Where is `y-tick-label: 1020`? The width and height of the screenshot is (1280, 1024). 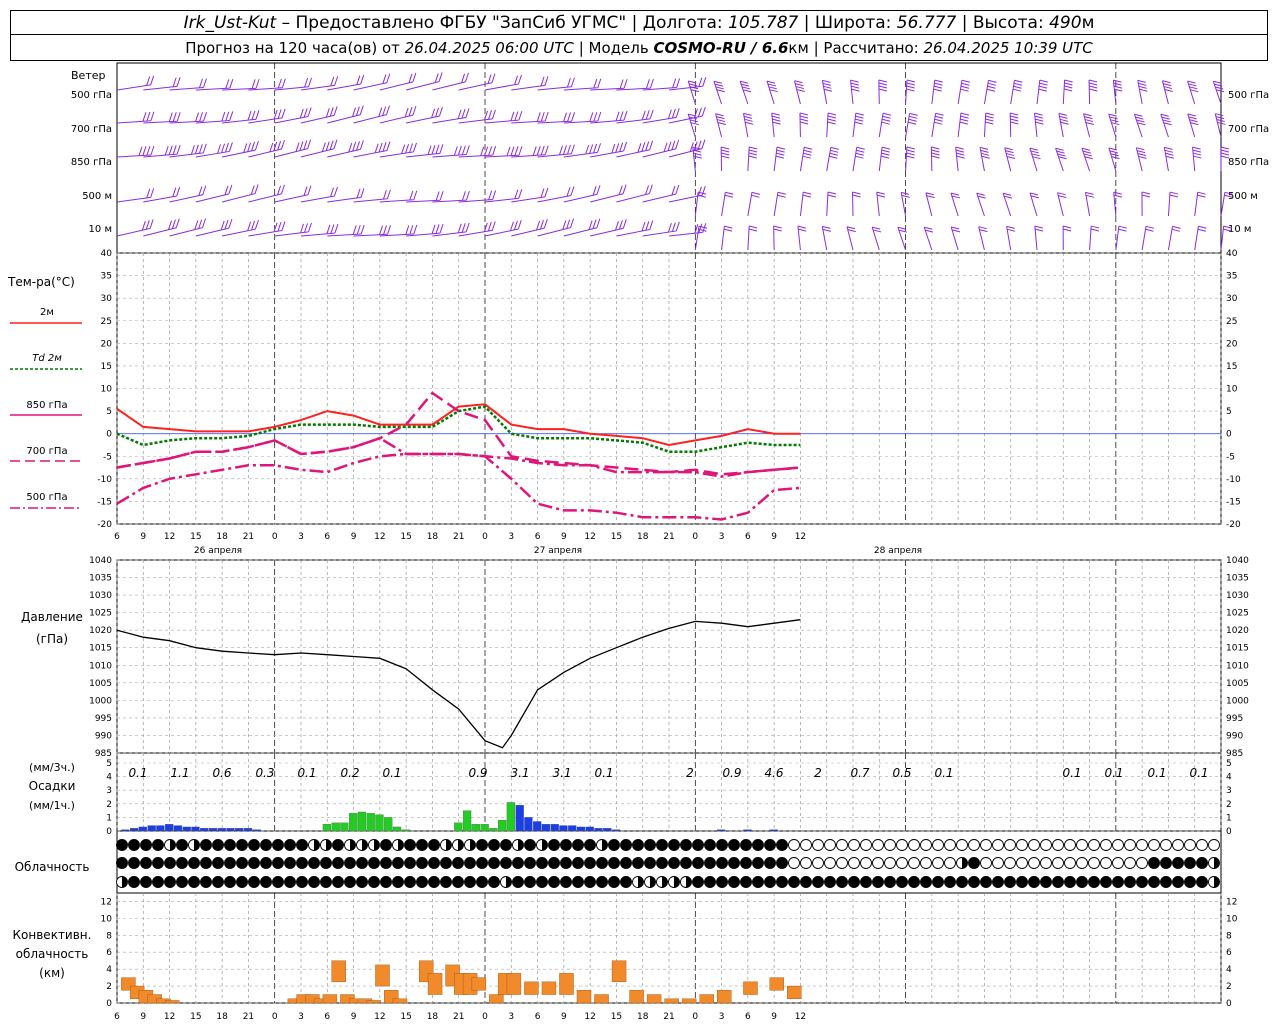
y-tick-label: 1020 is located at coordinates (100, 631).